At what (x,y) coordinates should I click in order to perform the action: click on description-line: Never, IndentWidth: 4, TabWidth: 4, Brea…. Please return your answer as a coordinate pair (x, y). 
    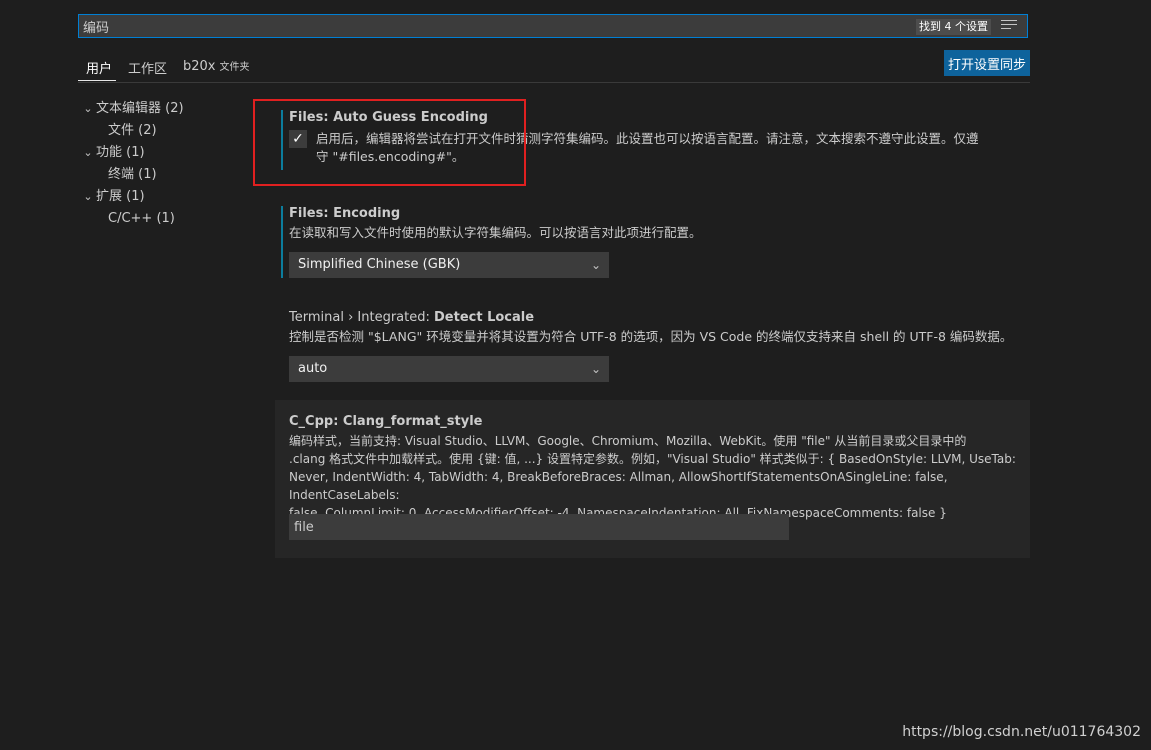
    Looking at the image, I should click on (618, 486).